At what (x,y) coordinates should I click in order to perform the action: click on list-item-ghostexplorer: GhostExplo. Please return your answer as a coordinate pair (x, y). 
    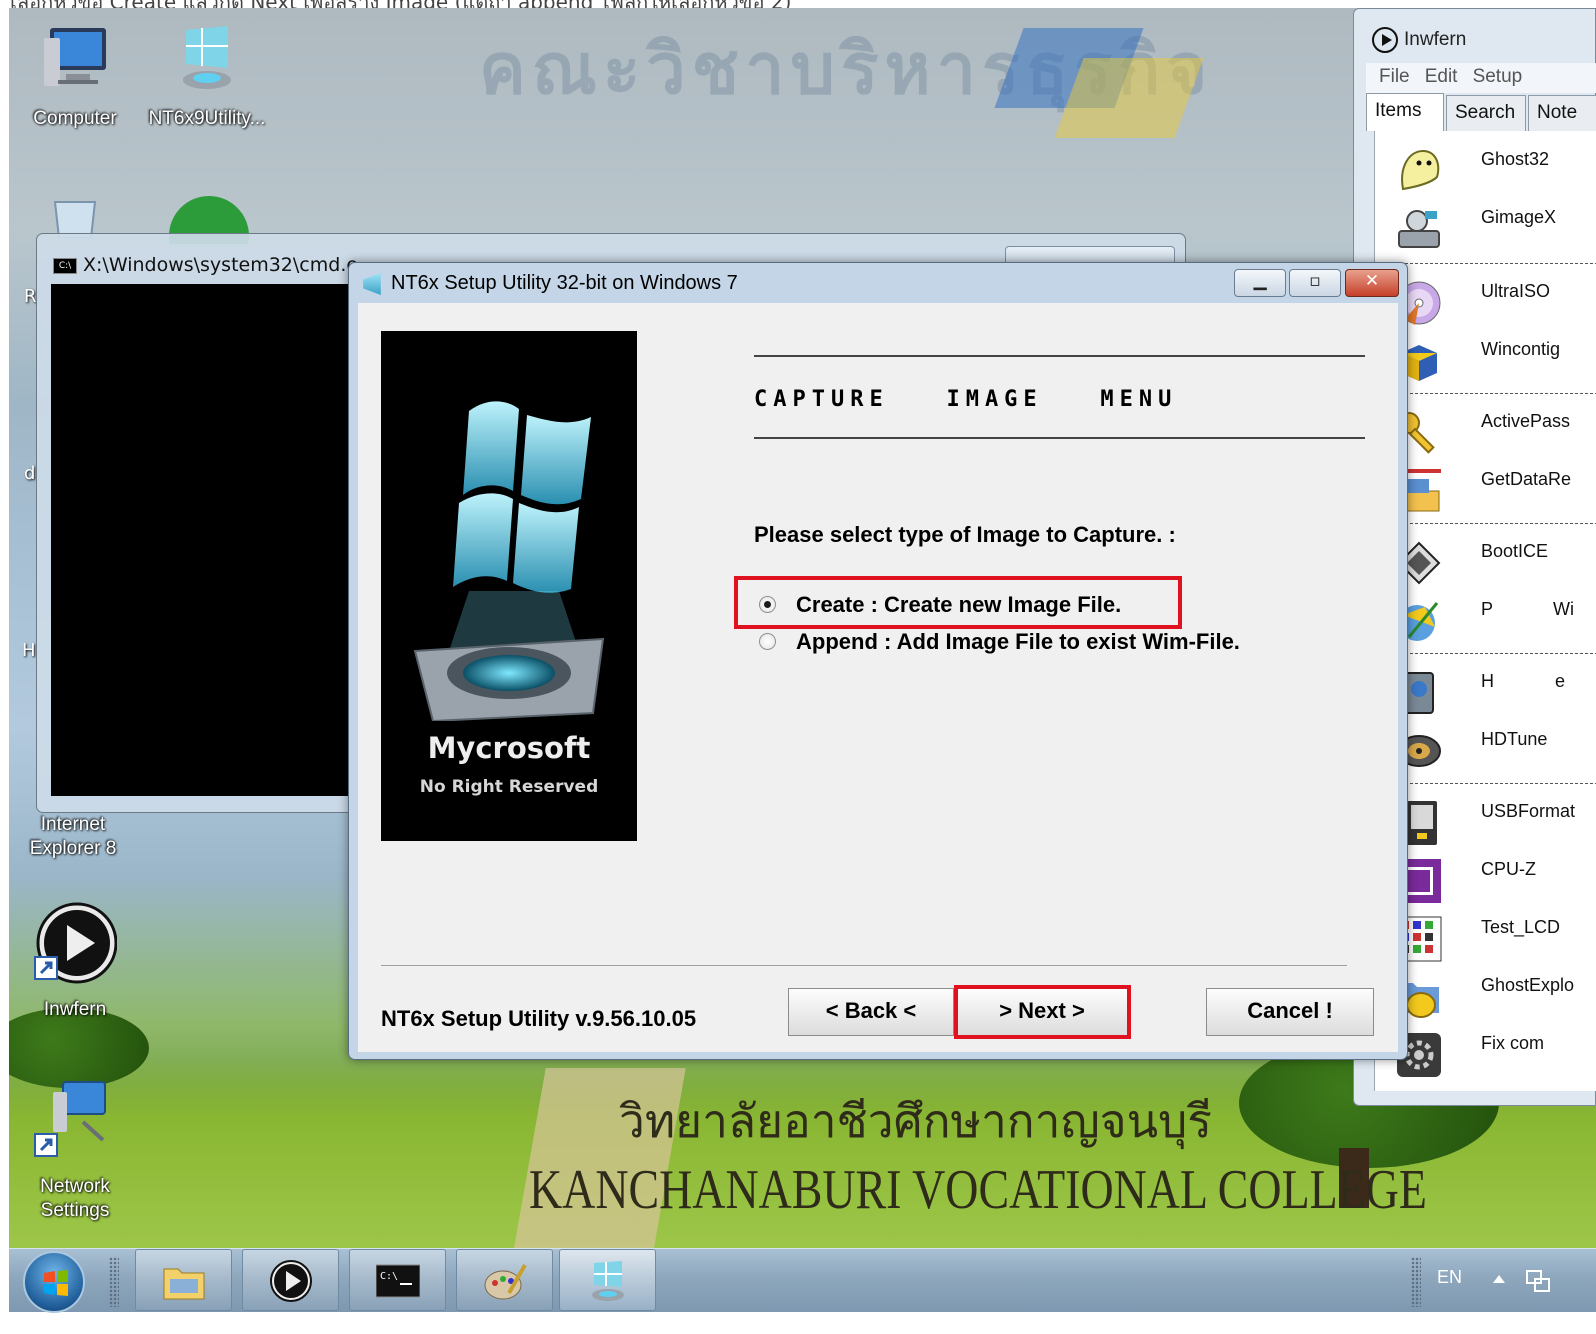
    Looking at the image, I should click on (1485, 994).